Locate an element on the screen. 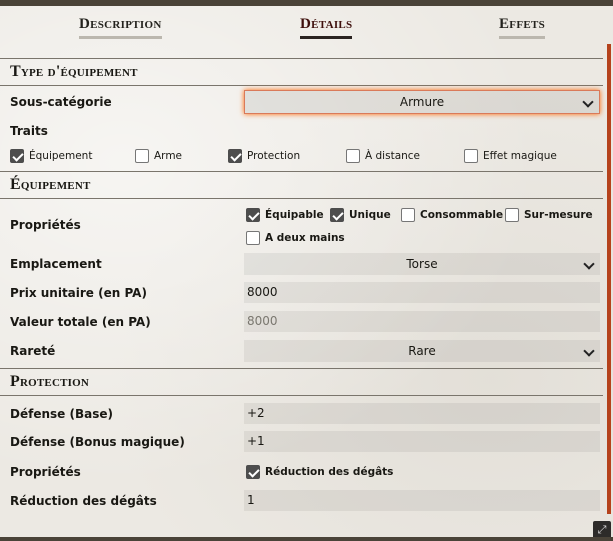  damage-reduction-label: Réduction des dégâts is located at coordinates (83, 501).